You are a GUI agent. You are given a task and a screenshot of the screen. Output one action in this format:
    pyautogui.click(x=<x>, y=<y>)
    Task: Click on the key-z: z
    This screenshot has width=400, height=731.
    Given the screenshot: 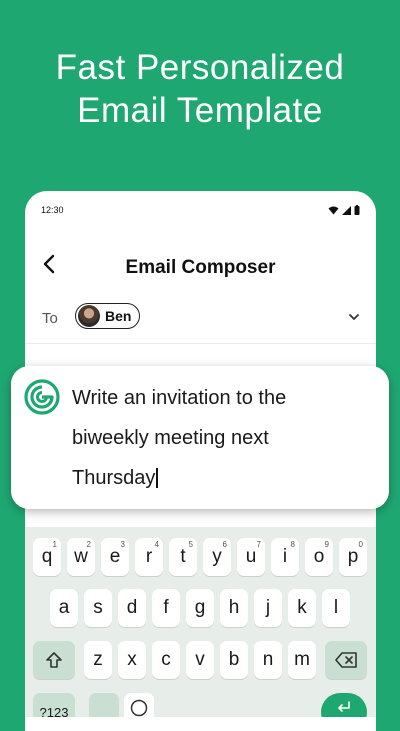 What is the action you would take?
    pyautogui.click(x=98, y=660)
    